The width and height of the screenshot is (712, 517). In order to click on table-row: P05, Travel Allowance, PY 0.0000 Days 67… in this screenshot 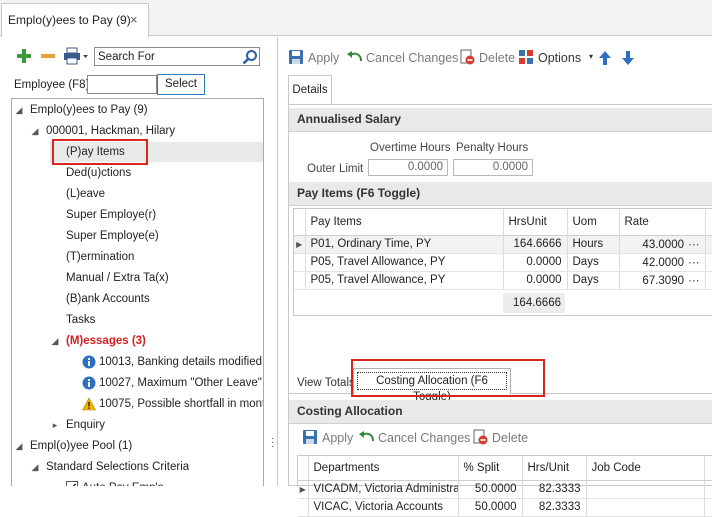, I will do `click(503, 280)`.